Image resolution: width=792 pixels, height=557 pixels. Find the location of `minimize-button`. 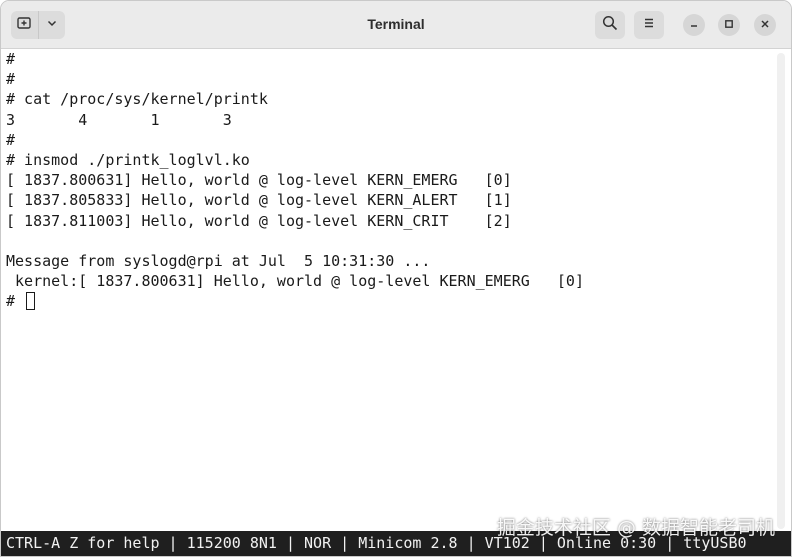

minimize-button is located at coordinates (694, 25).